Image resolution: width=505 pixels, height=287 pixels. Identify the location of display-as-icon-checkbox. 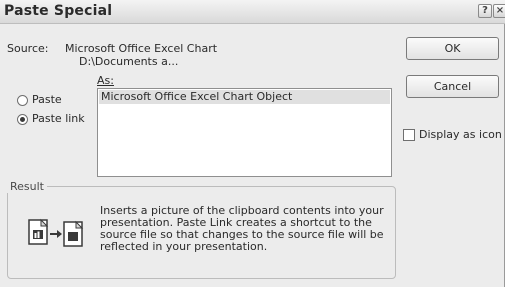
(409, 135).